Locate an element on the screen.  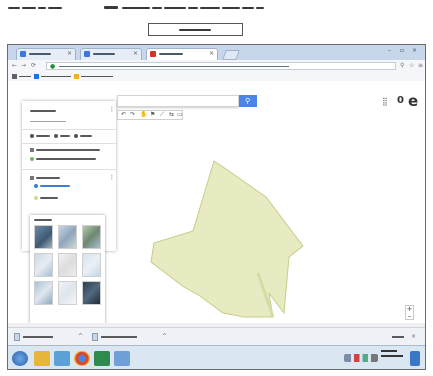
search-button: ⚲ is located at coordinates (248, 101).